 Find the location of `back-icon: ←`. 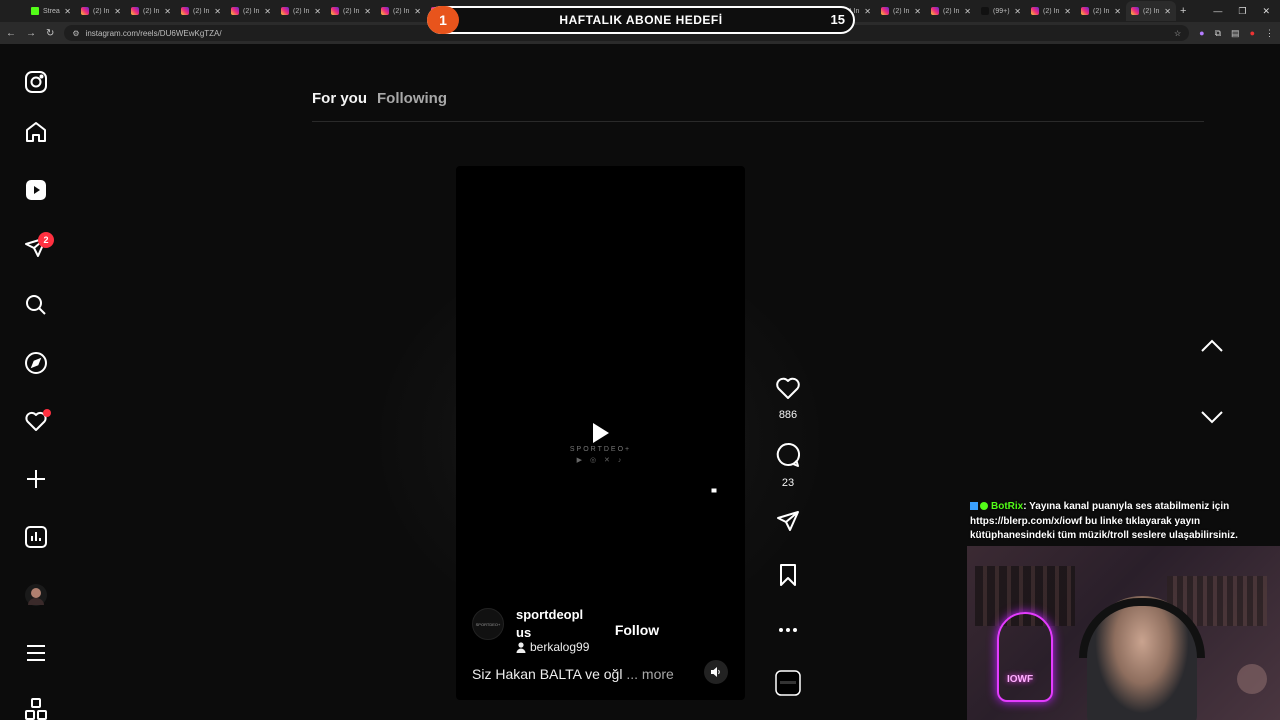

back-icon: ← is located at coordinates (11, 33).